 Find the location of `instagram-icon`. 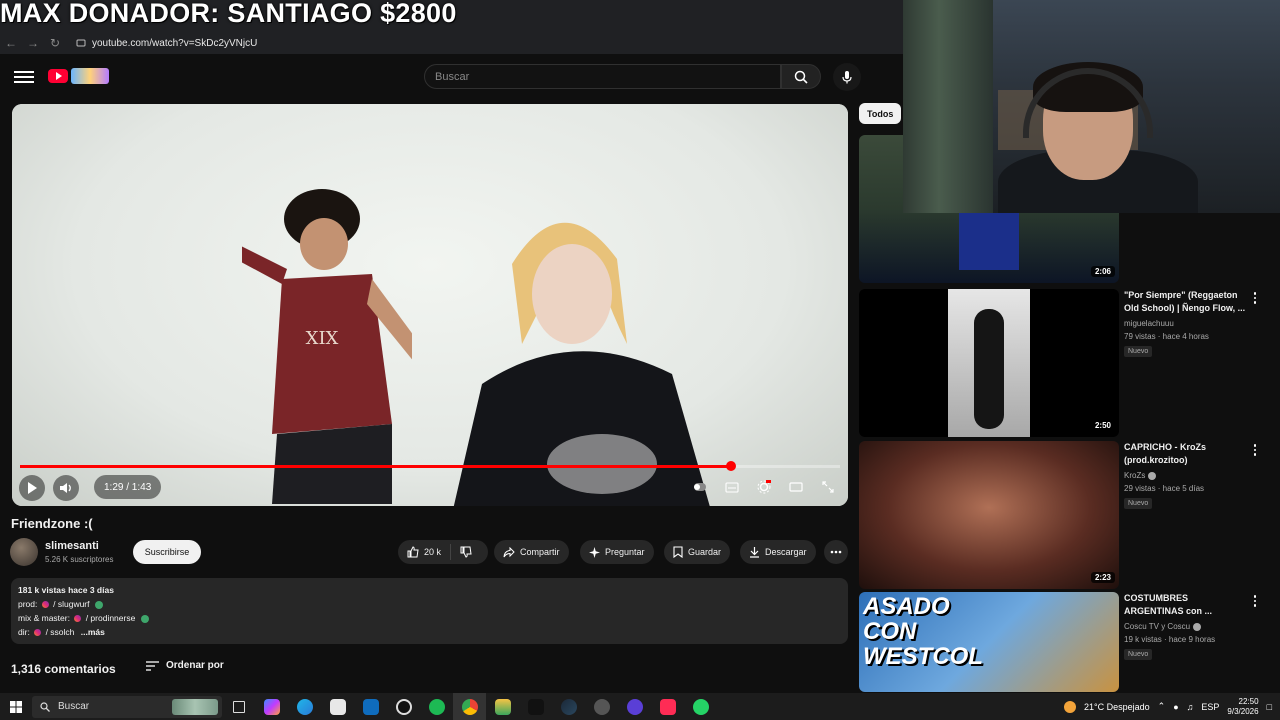

instagram-icon is located at coordinates (45, 605).